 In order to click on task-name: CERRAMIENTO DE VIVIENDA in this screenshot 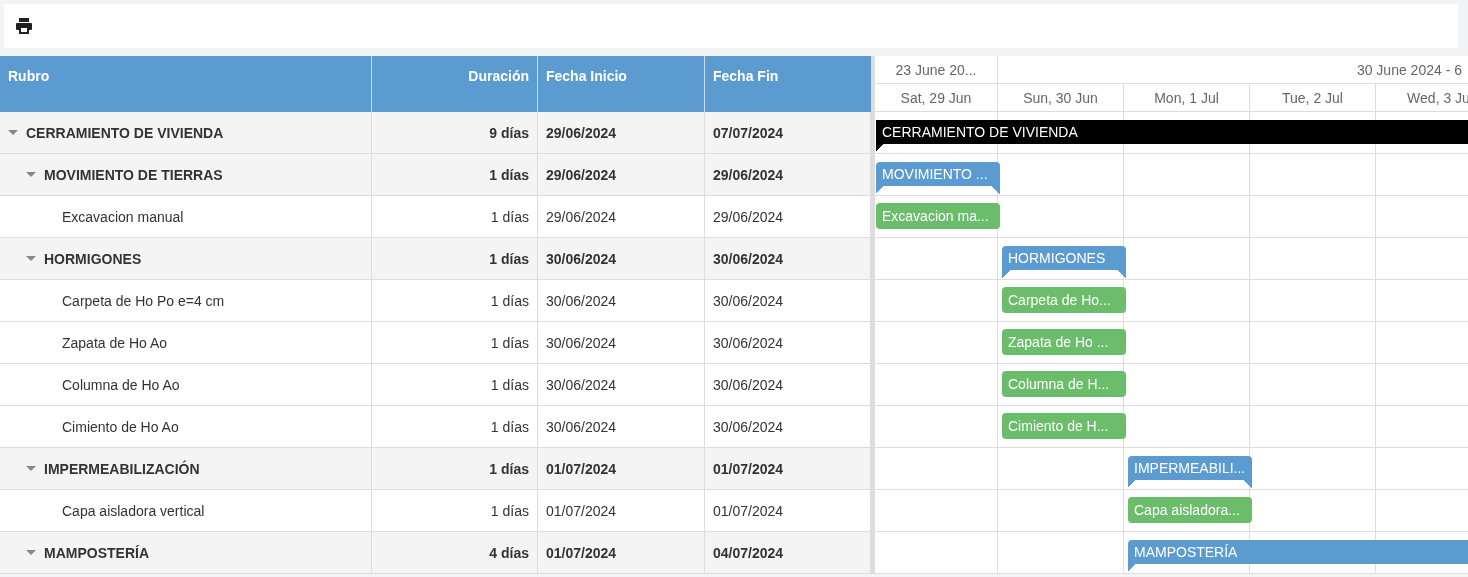, I will do `click(125, 132)`.